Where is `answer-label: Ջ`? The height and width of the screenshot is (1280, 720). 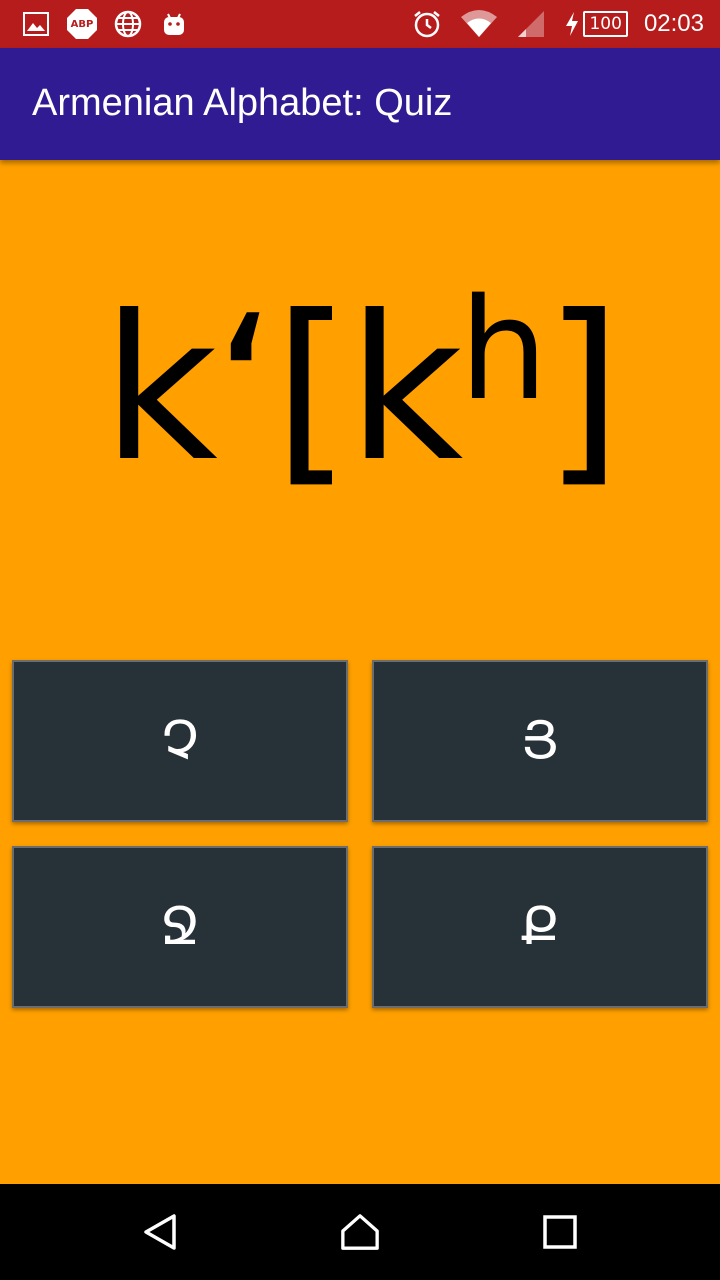
answer-label: Ջ is located at coordinates (180, 927).